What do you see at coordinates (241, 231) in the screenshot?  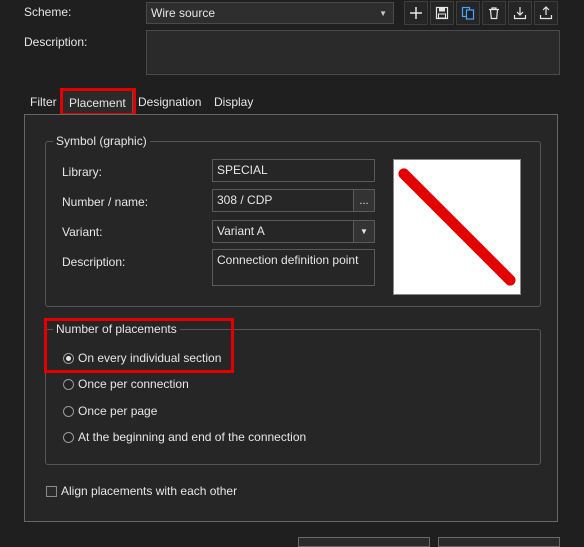 I see `variant-value: Variant A` at bounding box center [241, 231].